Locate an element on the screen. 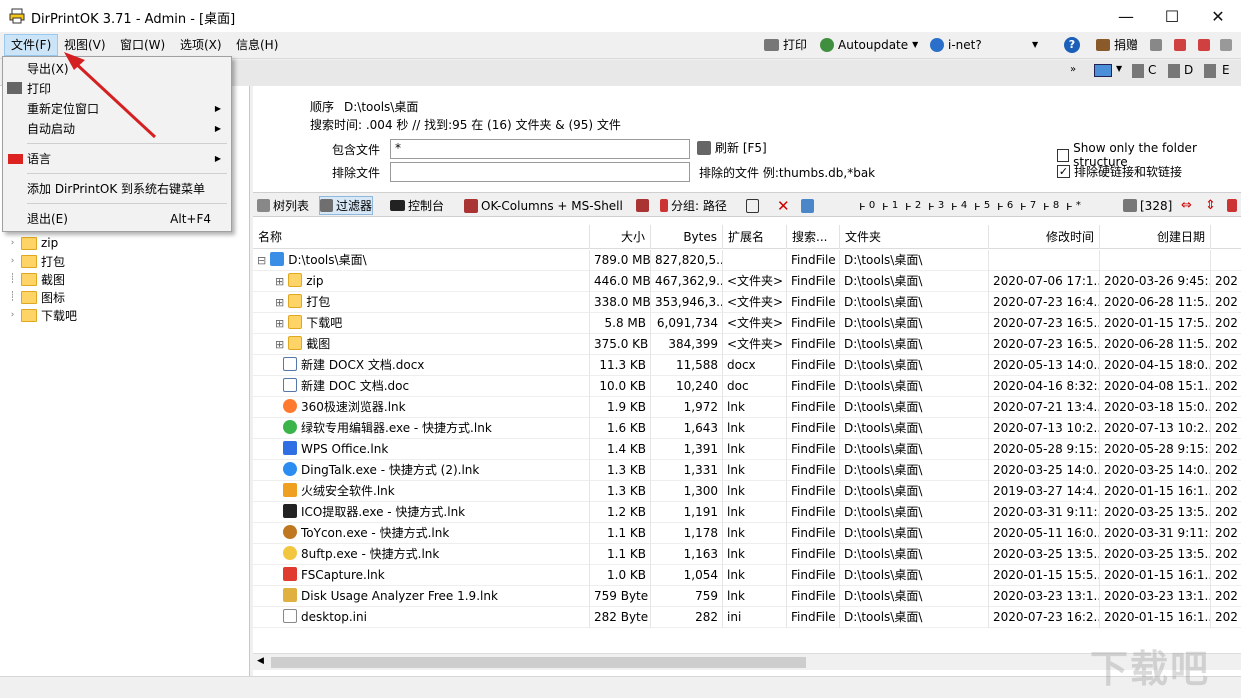  hammer-tool-button is located at coordinates (642, 205).